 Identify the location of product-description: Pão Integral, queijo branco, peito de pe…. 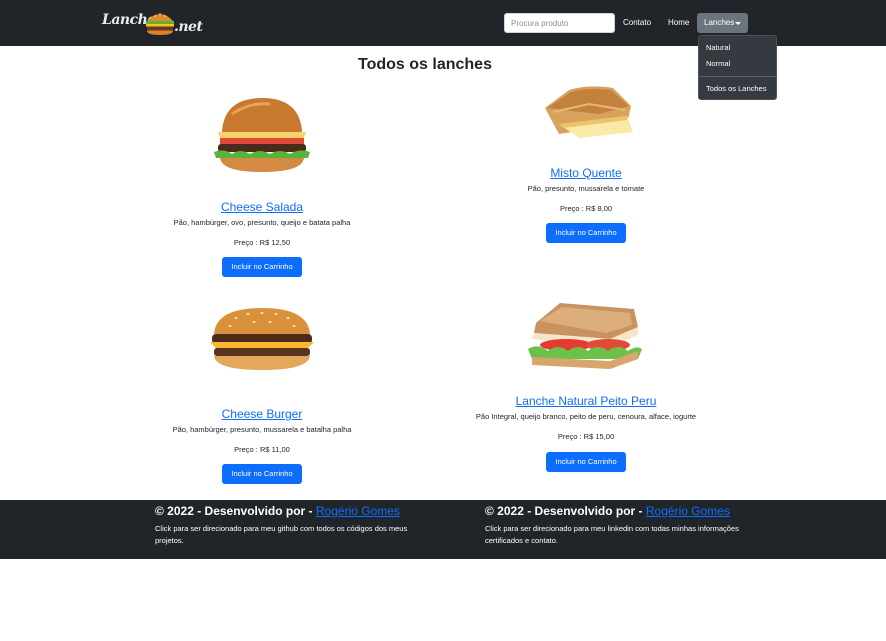
(586, 416).